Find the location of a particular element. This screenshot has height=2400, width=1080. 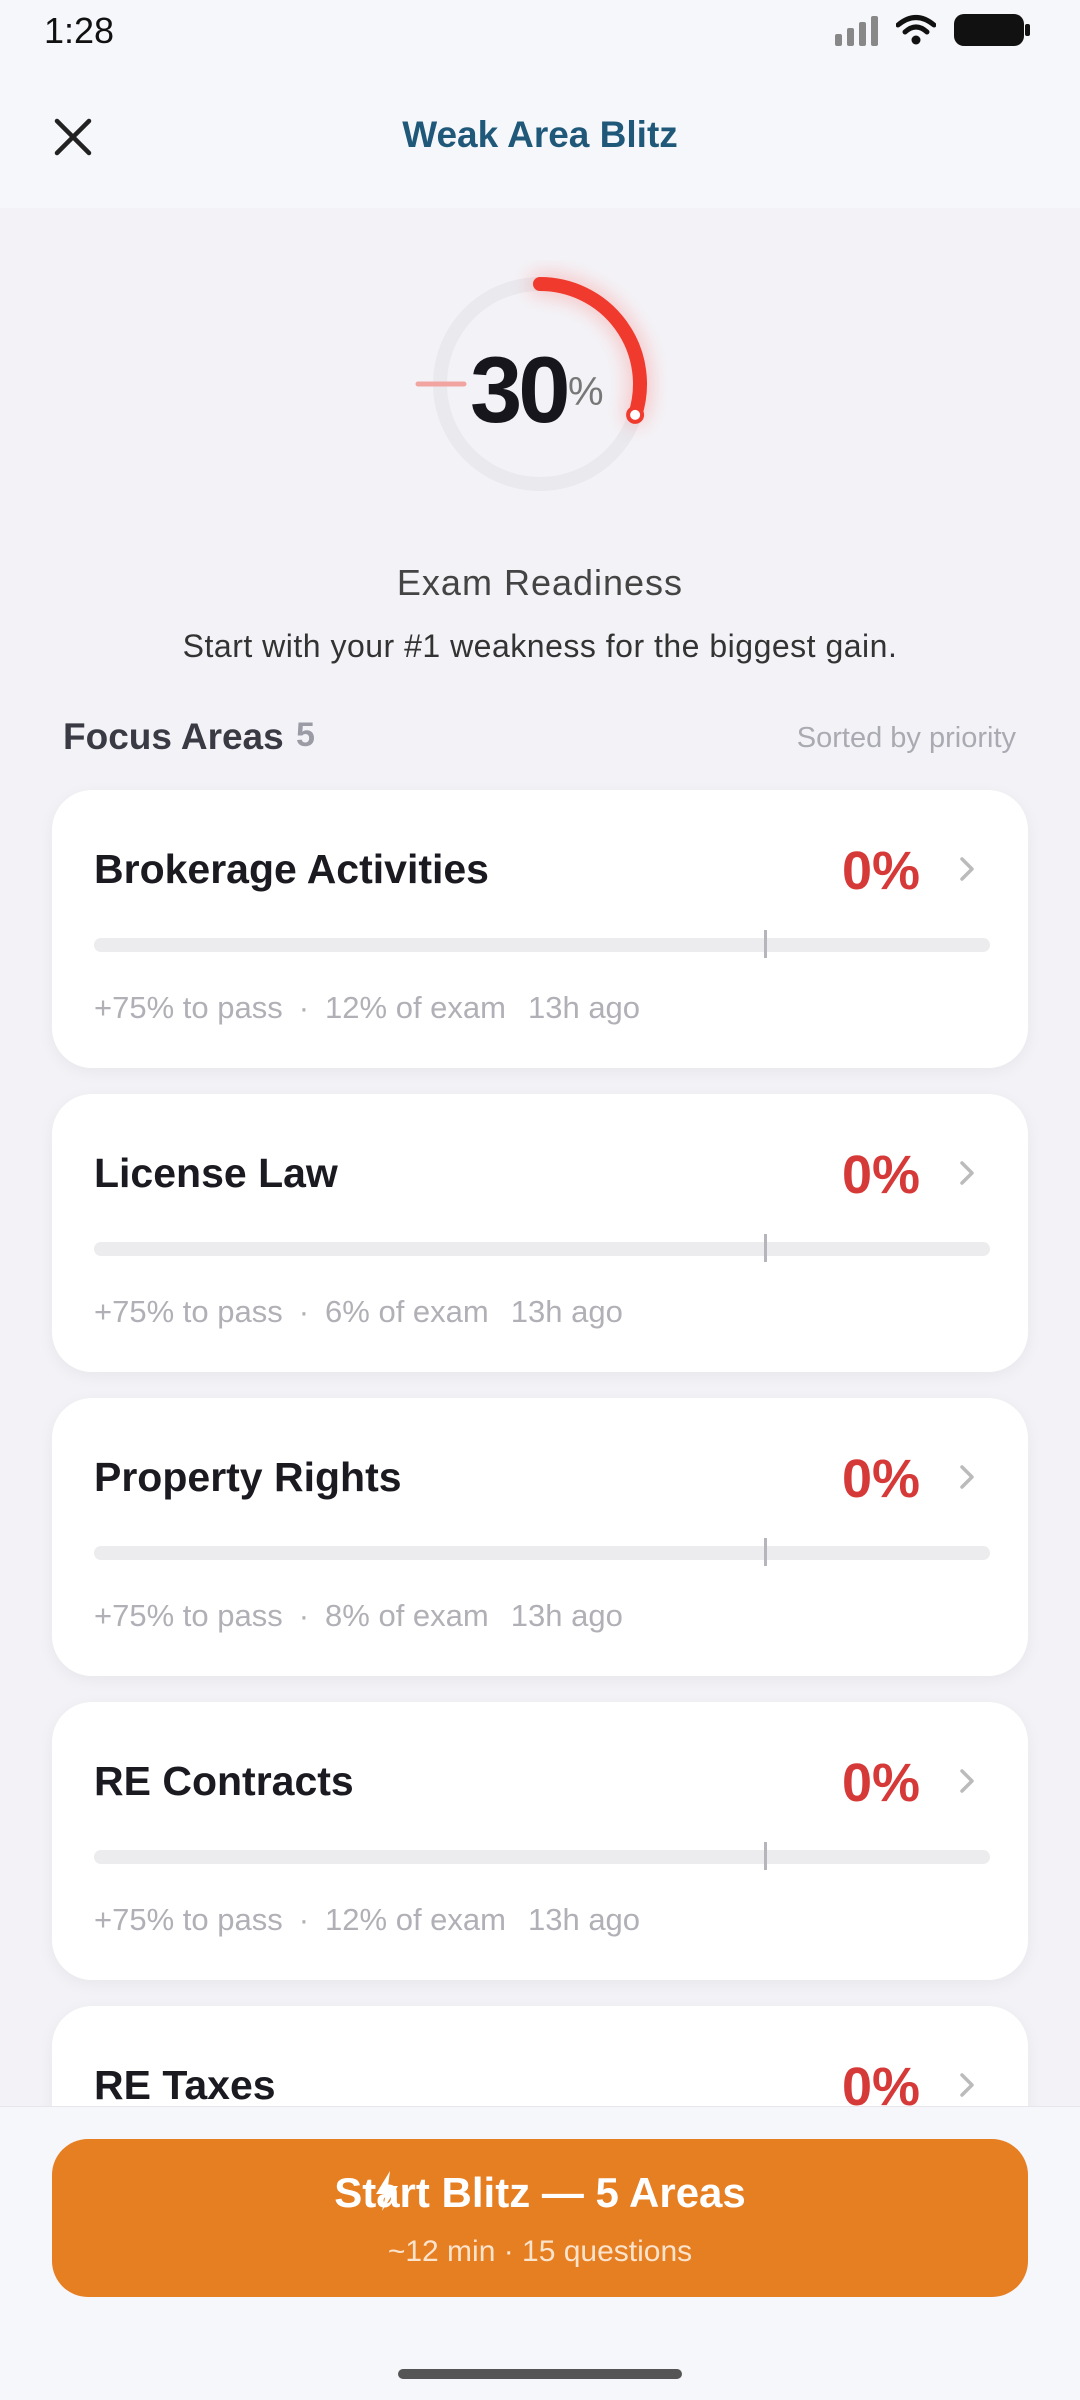

wifi-icon is located at coordinates (916, 30).